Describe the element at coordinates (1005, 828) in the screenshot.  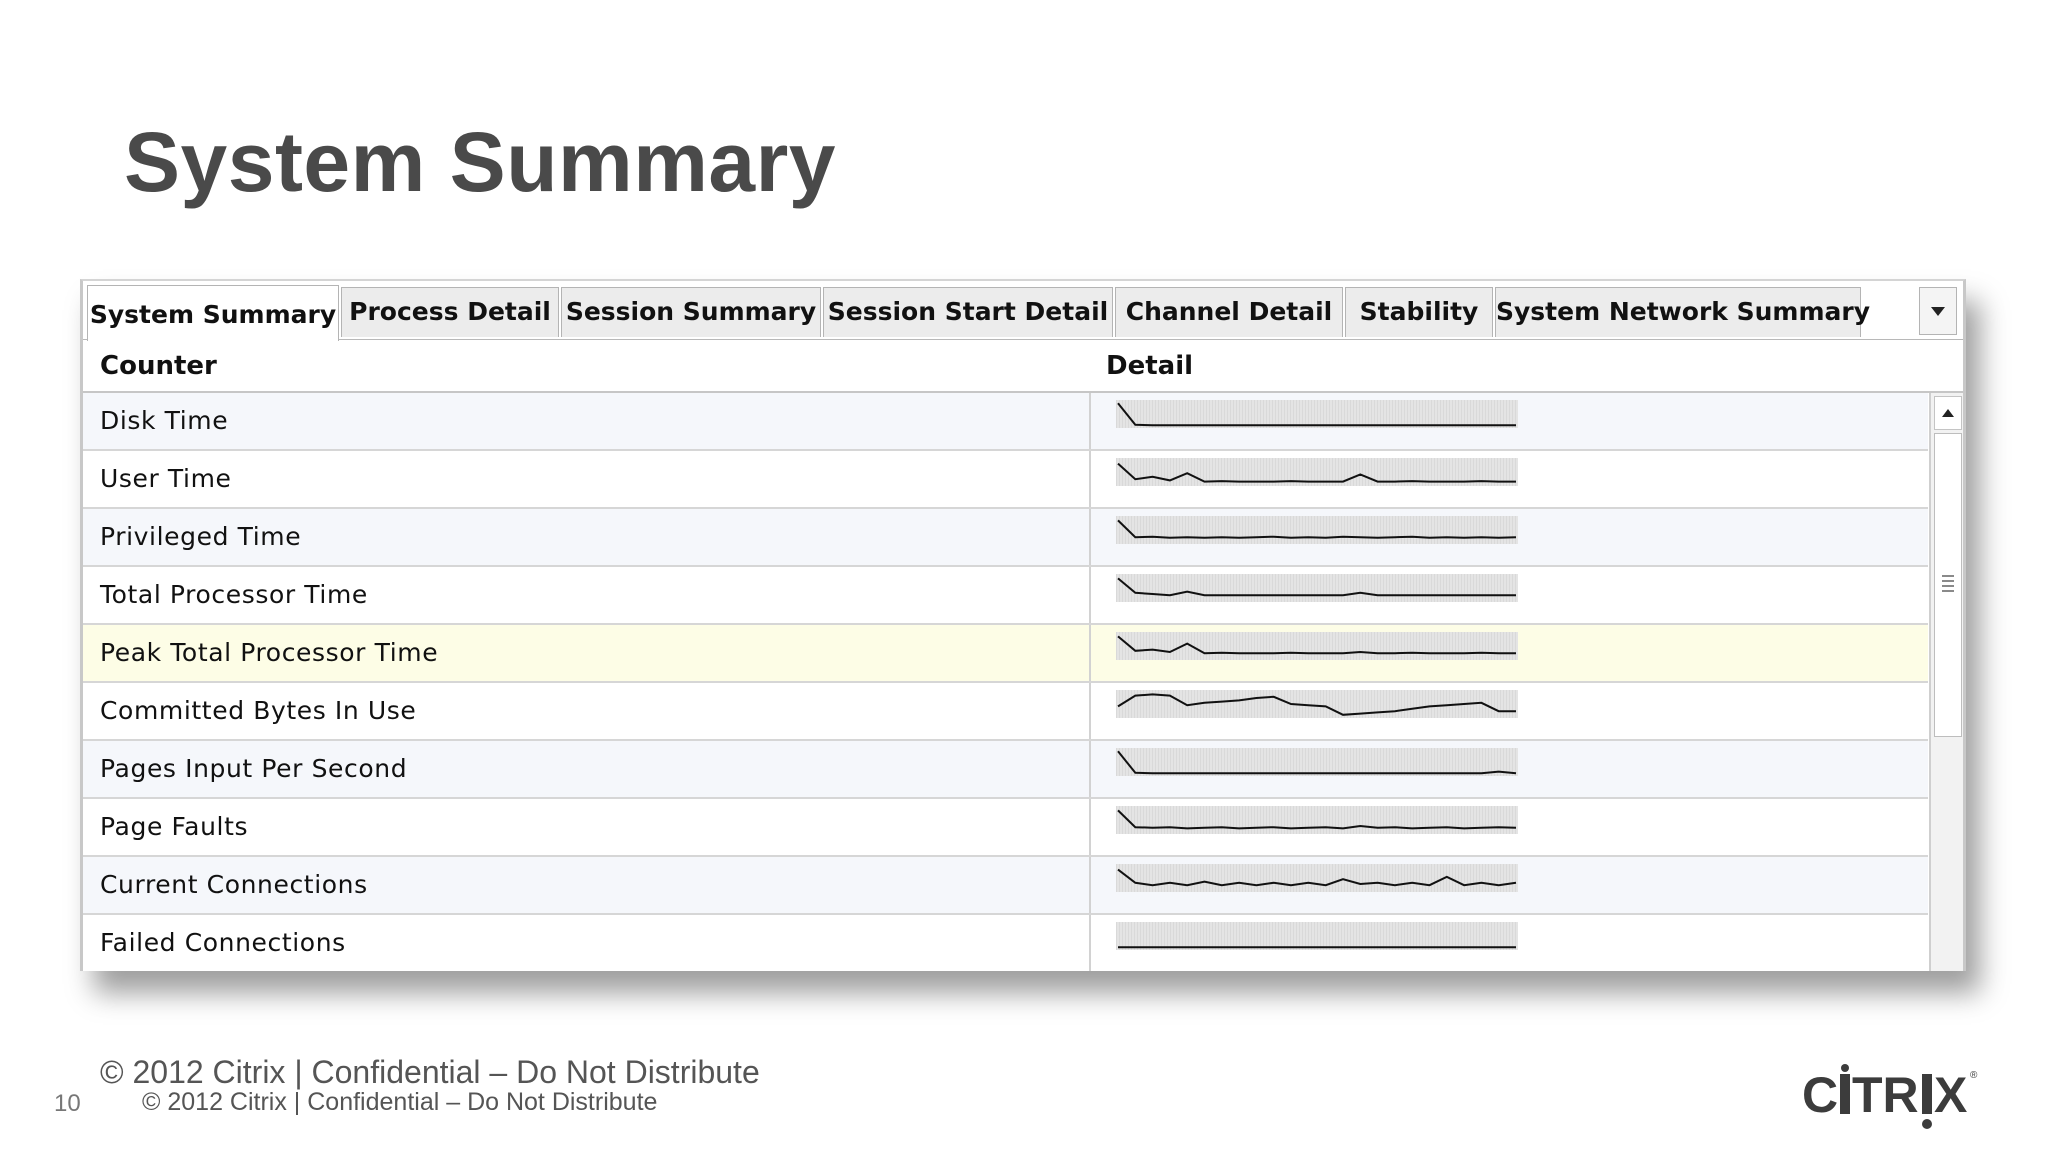
I see `table-row: Page Faults` at that location.